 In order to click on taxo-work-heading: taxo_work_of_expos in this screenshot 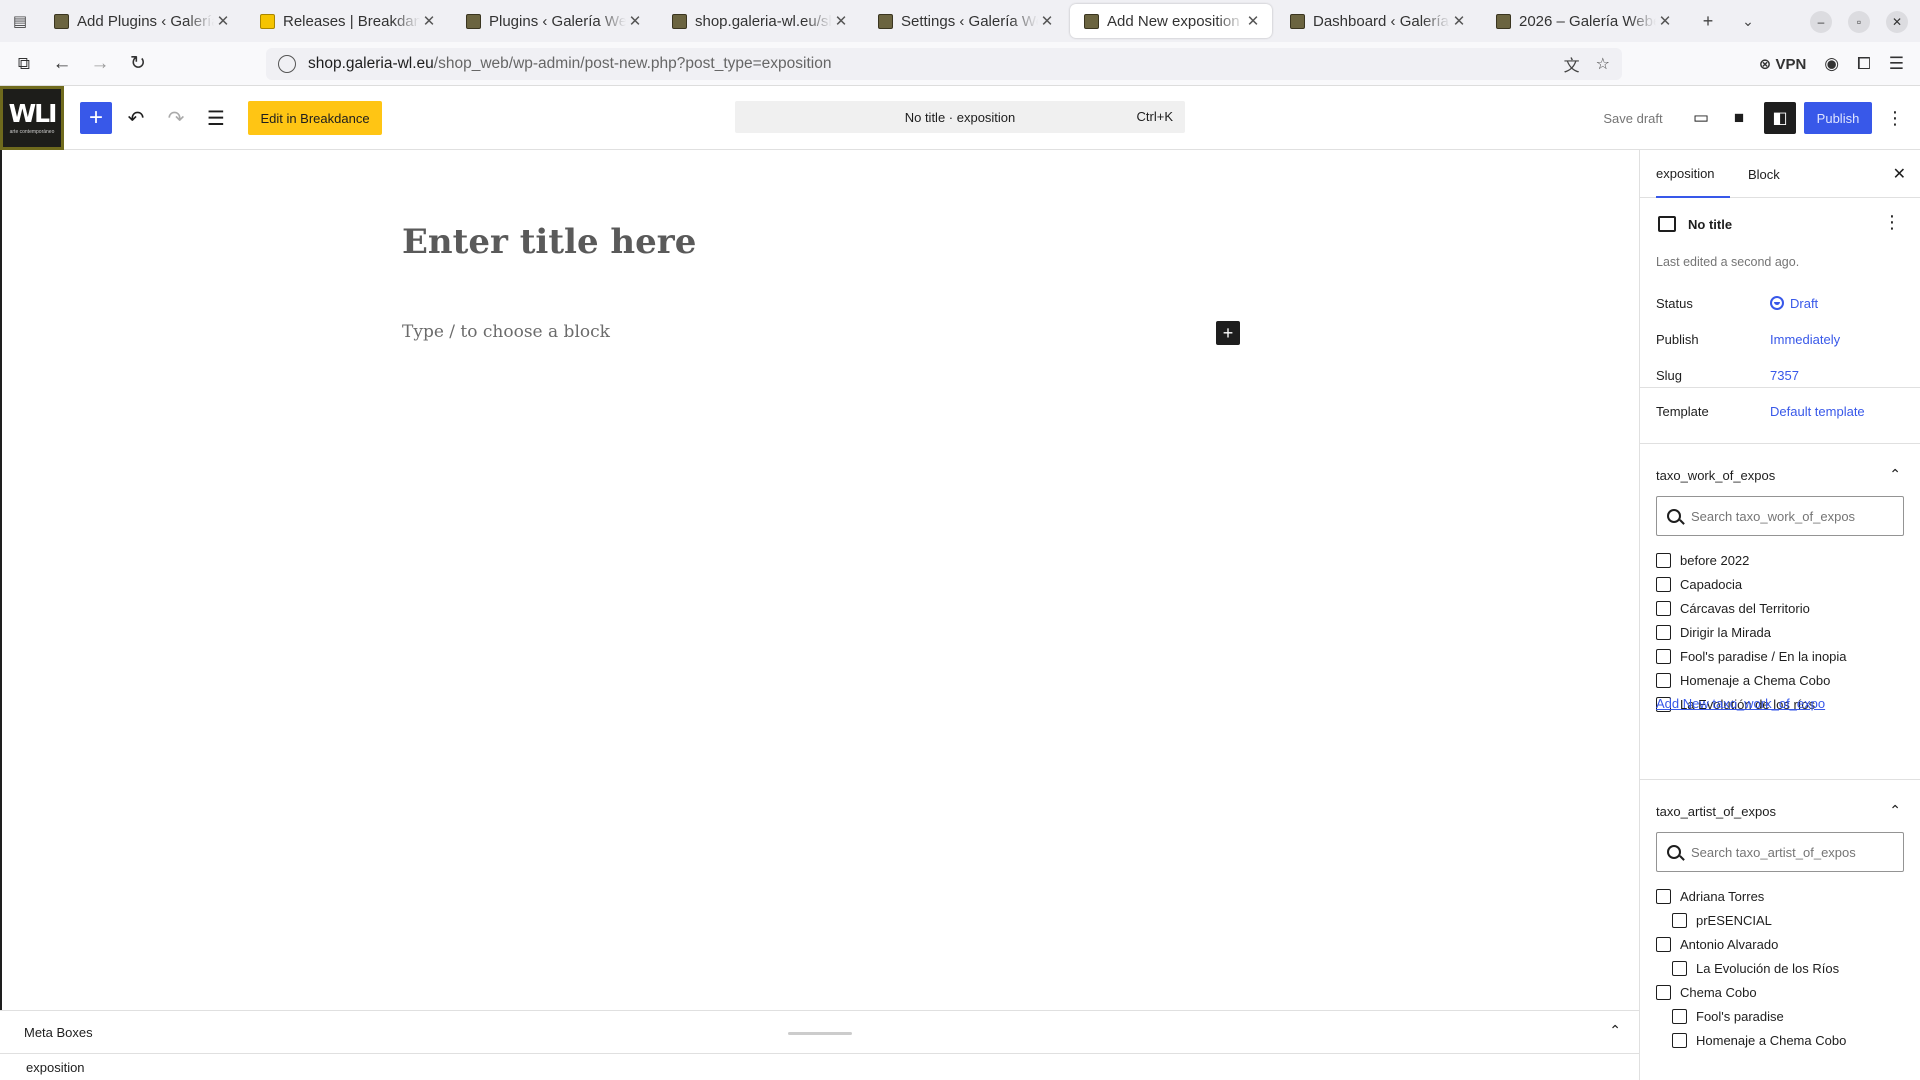, I will do `click(1715, 475)`.